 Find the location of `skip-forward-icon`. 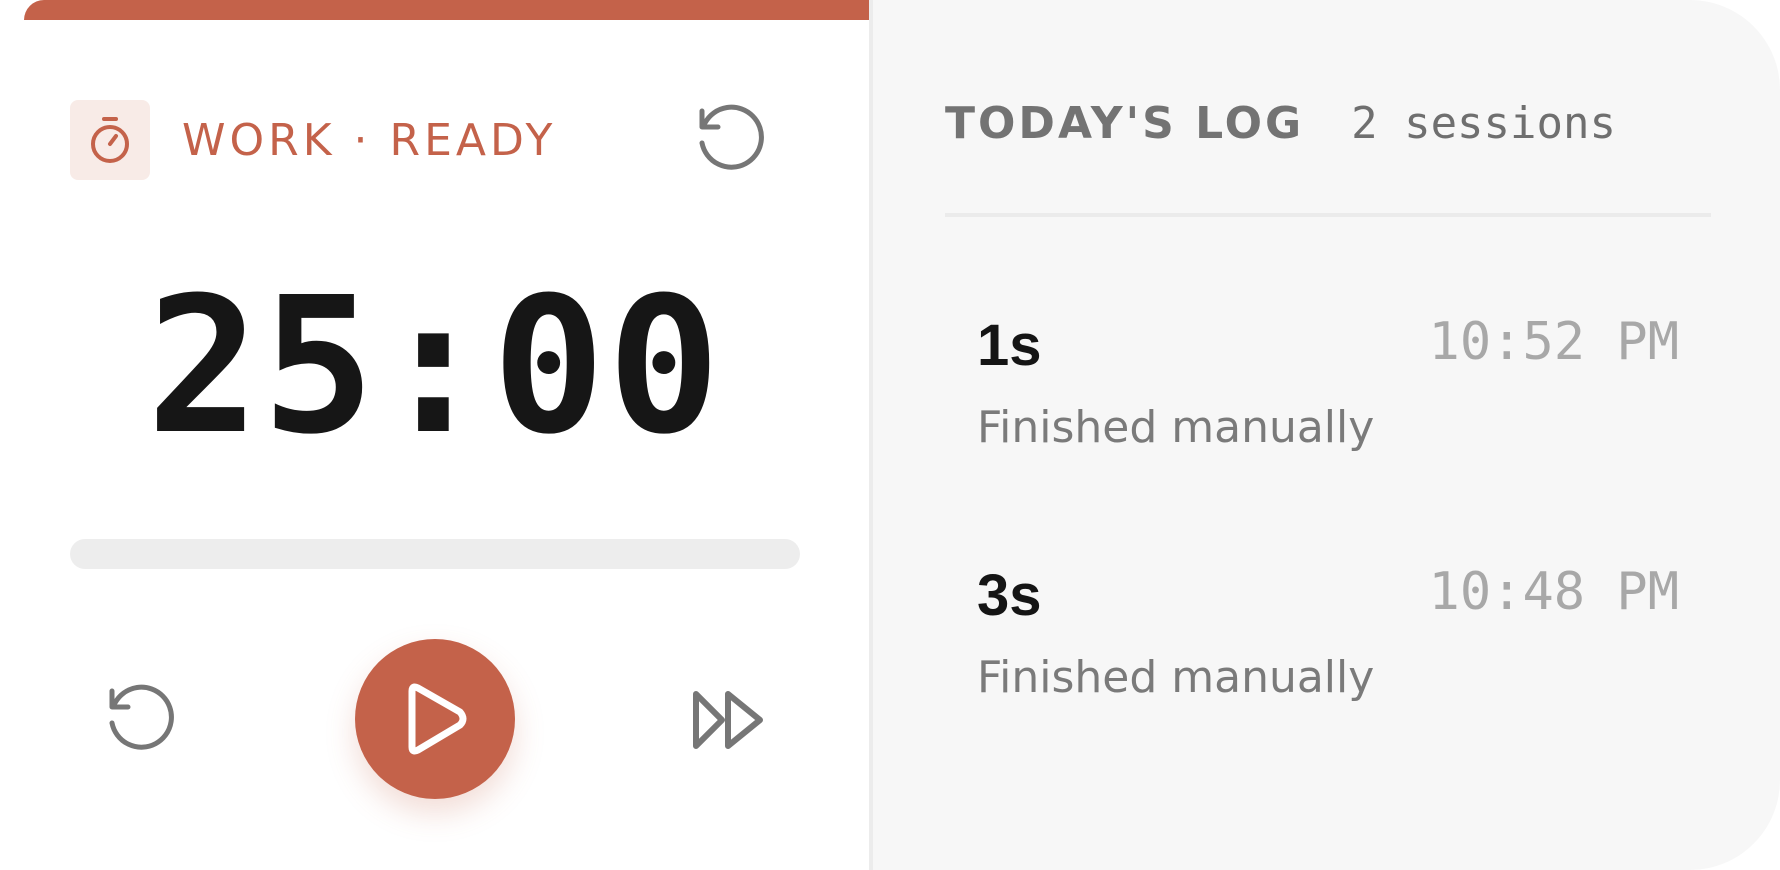

skip-forward-icon is located at coordinates (728, 720).